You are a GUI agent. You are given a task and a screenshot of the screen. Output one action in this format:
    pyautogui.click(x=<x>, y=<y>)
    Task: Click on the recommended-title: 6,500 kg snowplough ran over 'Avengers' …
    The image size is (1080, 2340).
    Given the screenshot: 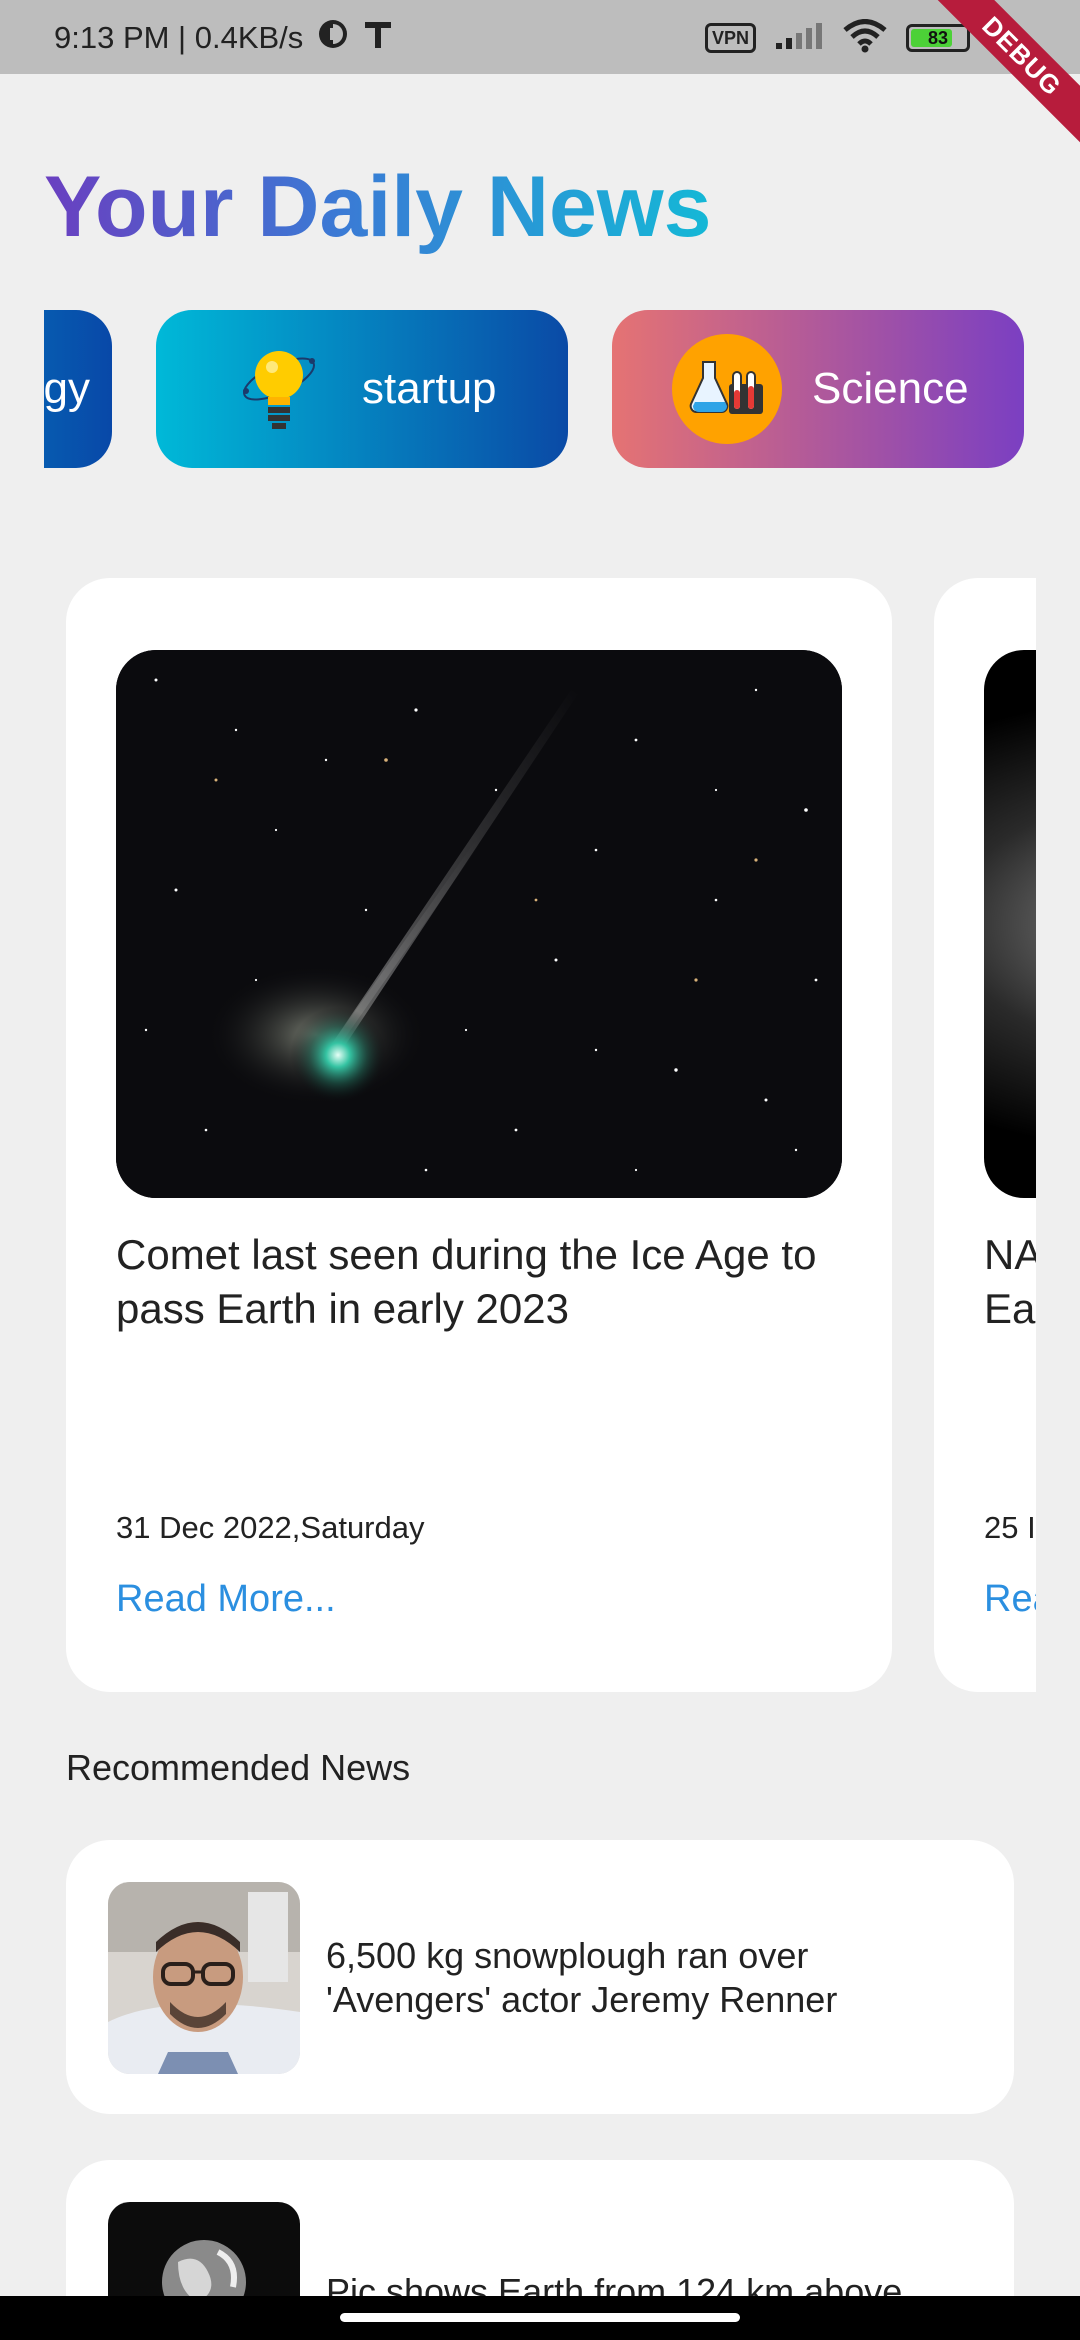 What is the action you would take?
    pyautogui.click(x=582, y=1977)
    